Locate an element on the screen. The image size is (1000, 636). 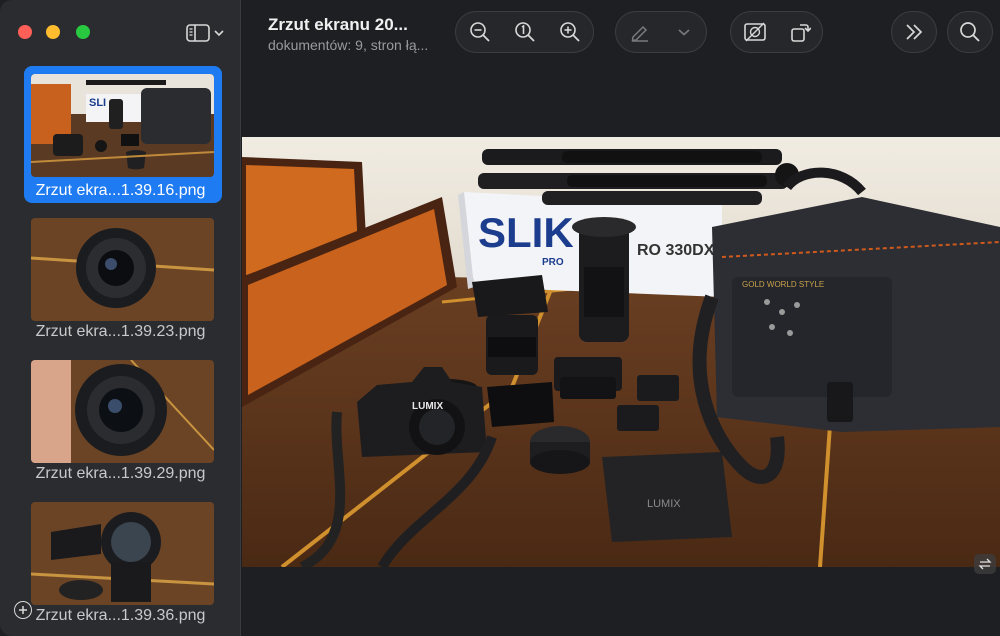
crop-icon is located at coordinates (755, 32).